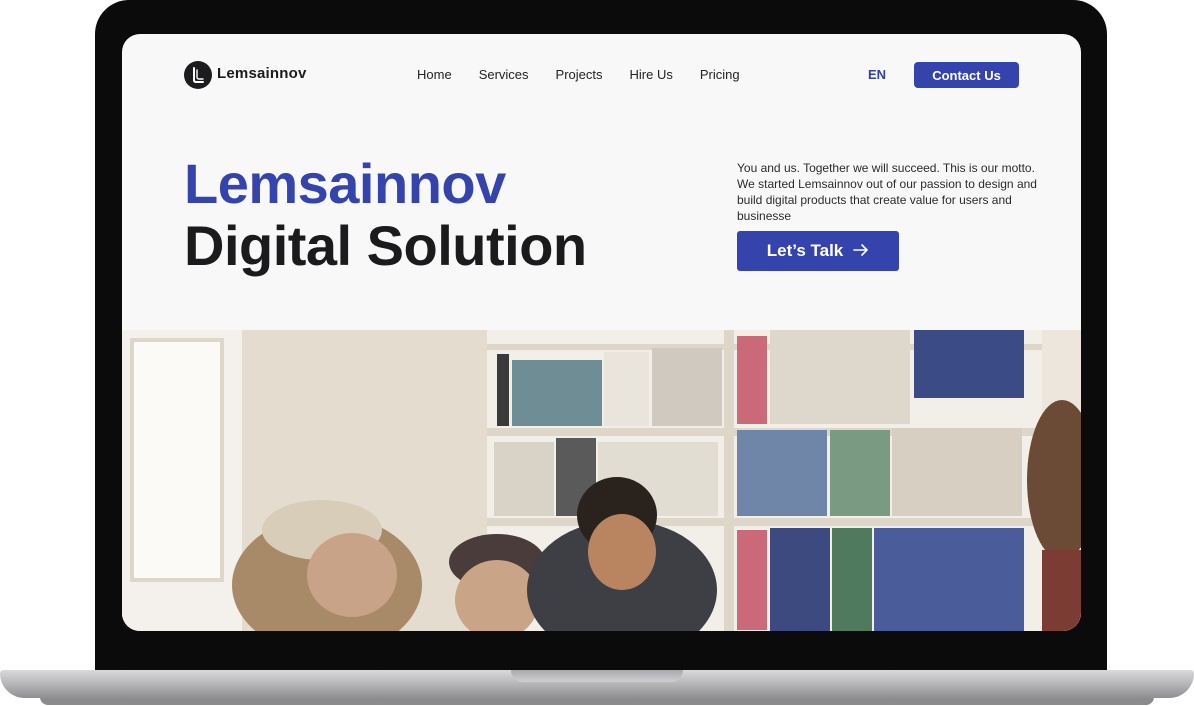 This screenshot has height=706, width=1194. What do you see at coordinates (720, 74) in the screenshot?
I see `nav-item-pricing: Pricing` at bounding box center [720, 74].